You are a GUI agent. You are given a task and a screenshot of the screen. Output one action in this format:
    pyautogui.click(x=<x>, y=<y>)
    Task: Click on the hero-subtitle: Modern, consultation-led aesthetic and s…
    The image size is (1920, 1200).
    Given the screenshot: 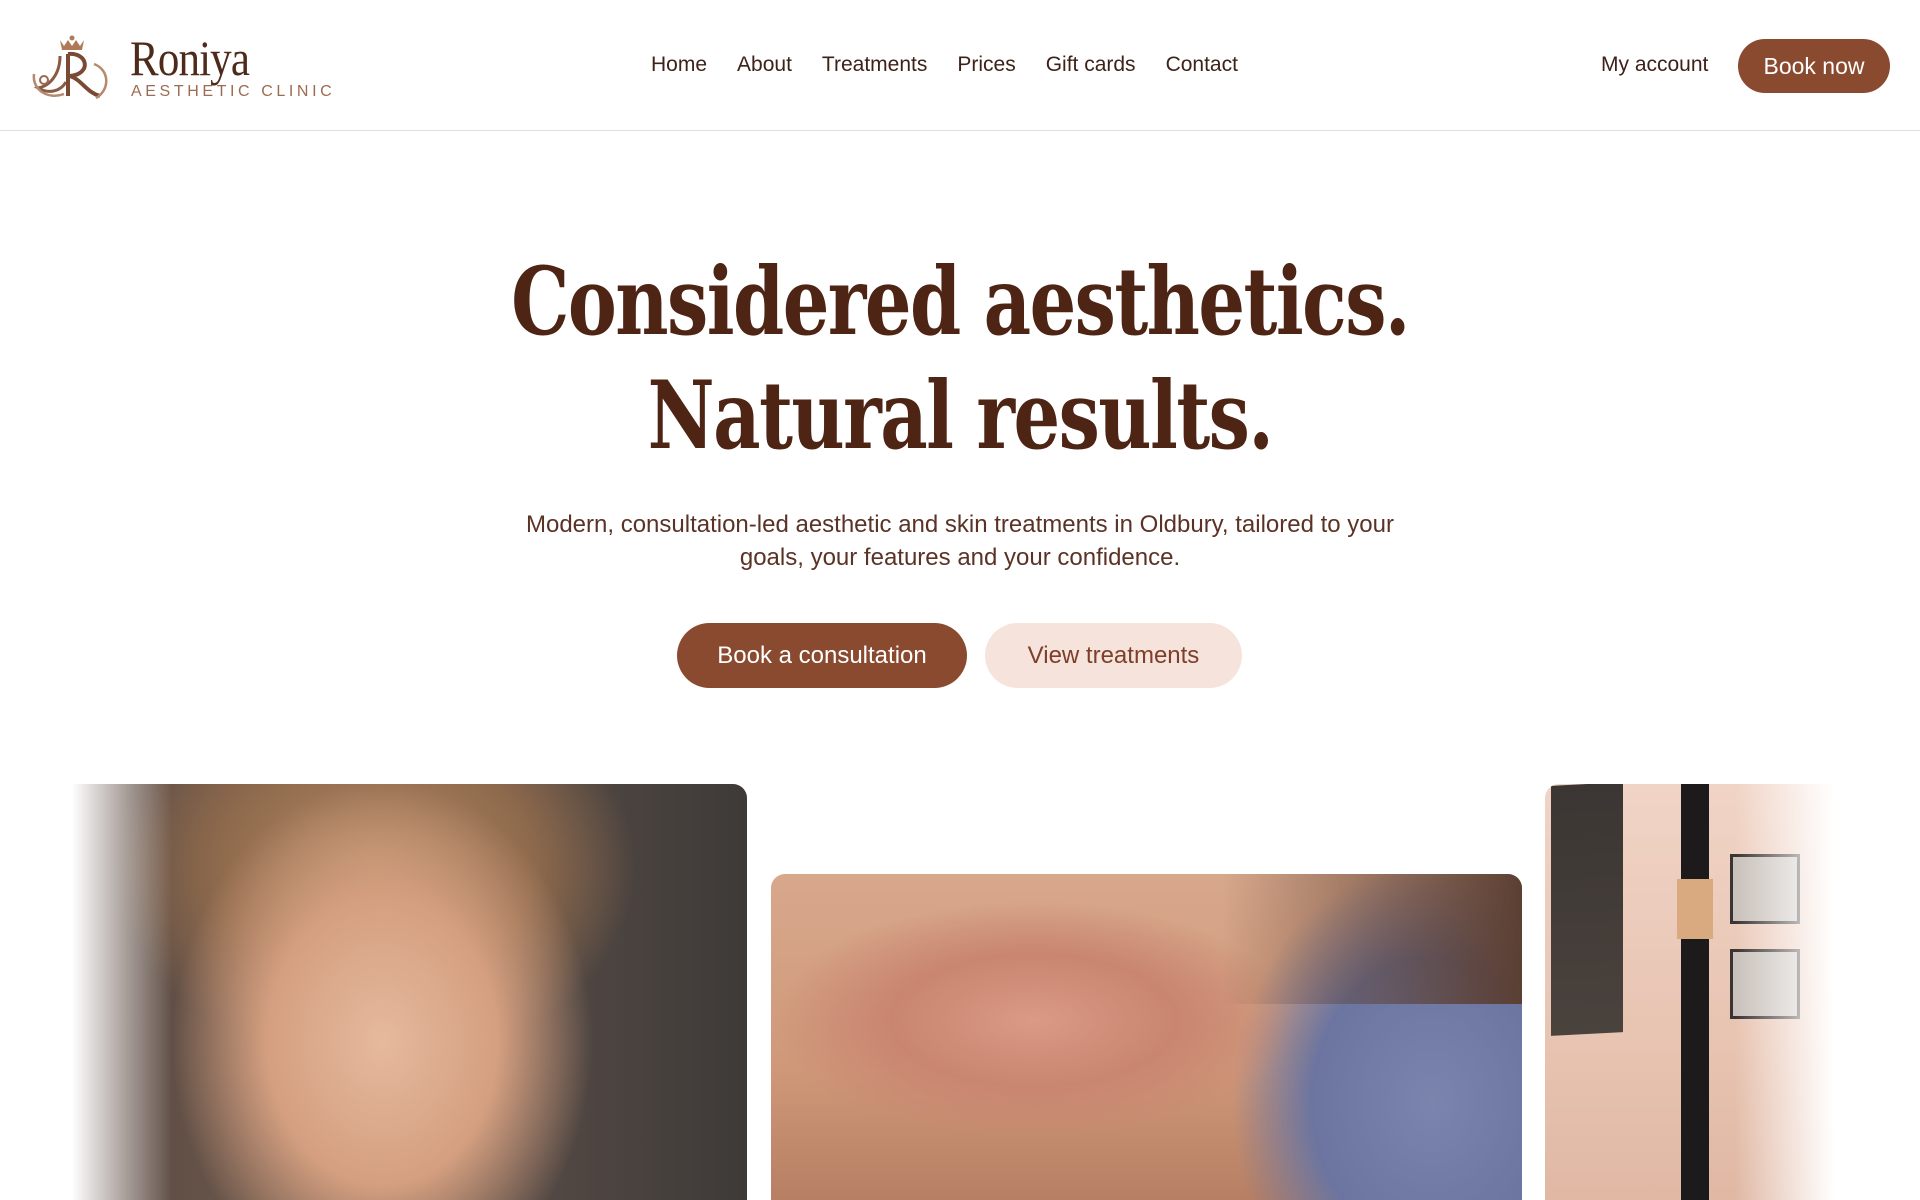 What is the action you would take?
    pyautogui.click(x=959, y=541)
    